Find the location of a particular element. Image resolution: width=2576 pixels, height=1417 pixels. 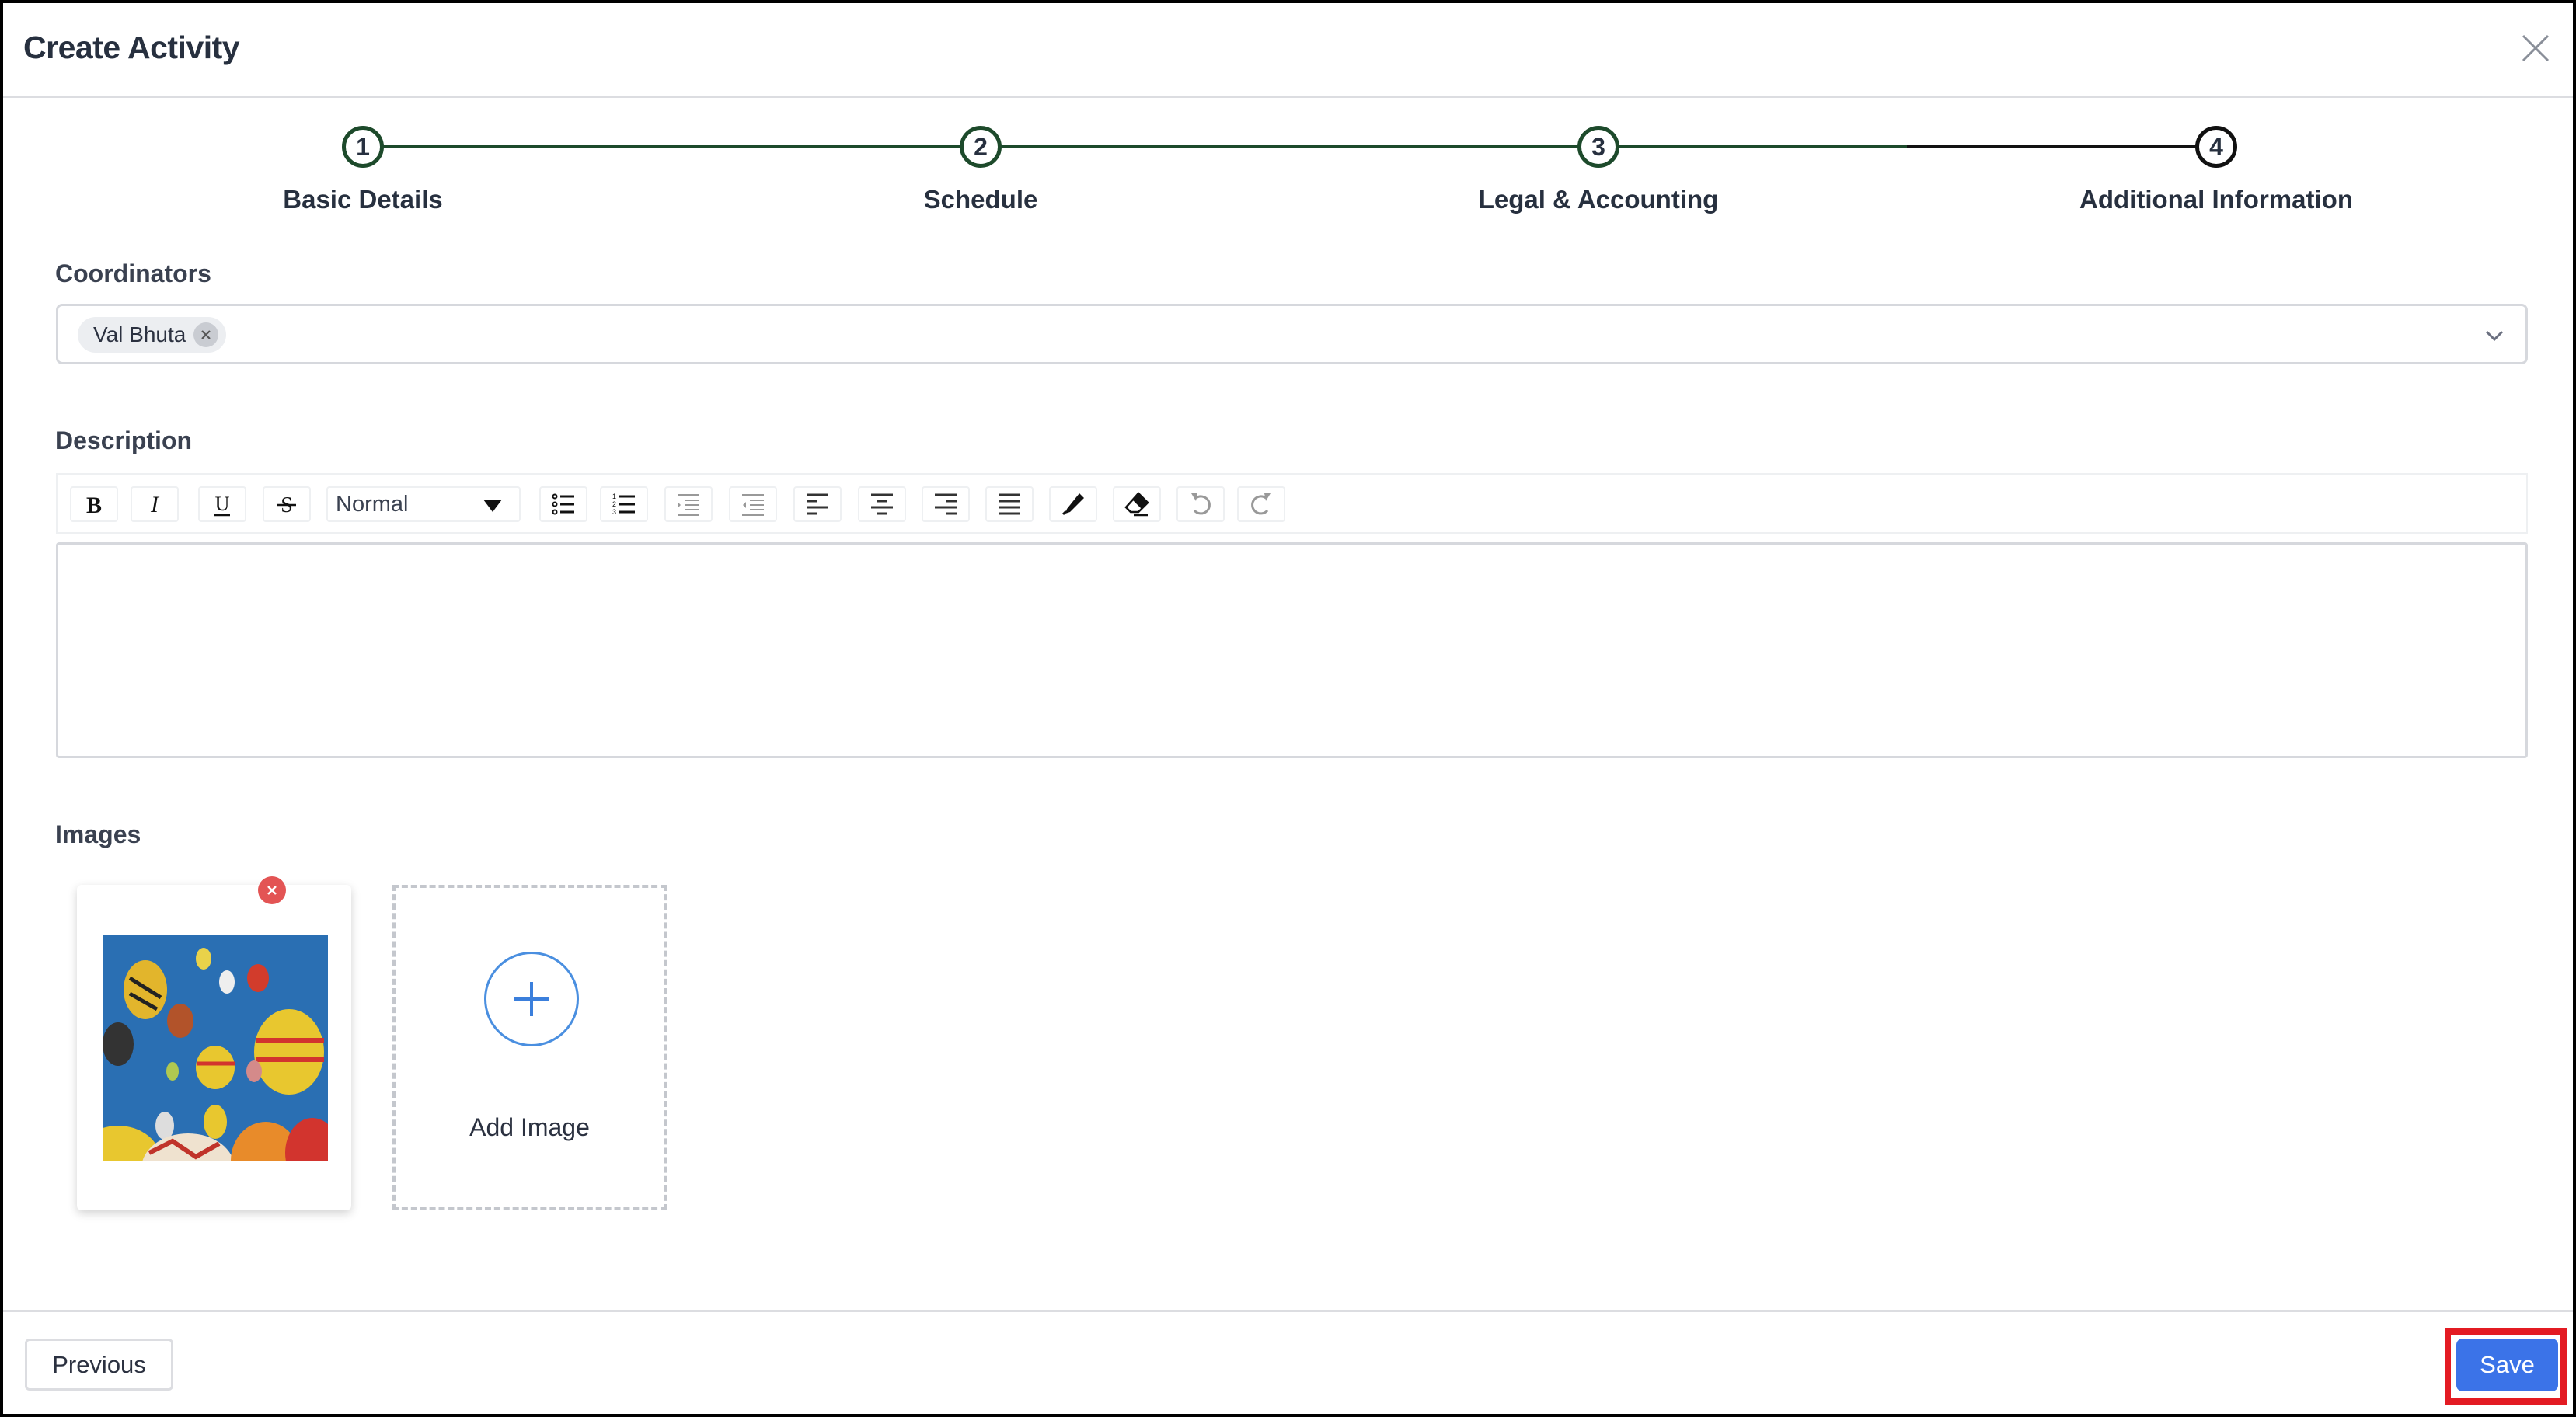

ordered-list-icon: 123 is located at coordinates (623, 504).